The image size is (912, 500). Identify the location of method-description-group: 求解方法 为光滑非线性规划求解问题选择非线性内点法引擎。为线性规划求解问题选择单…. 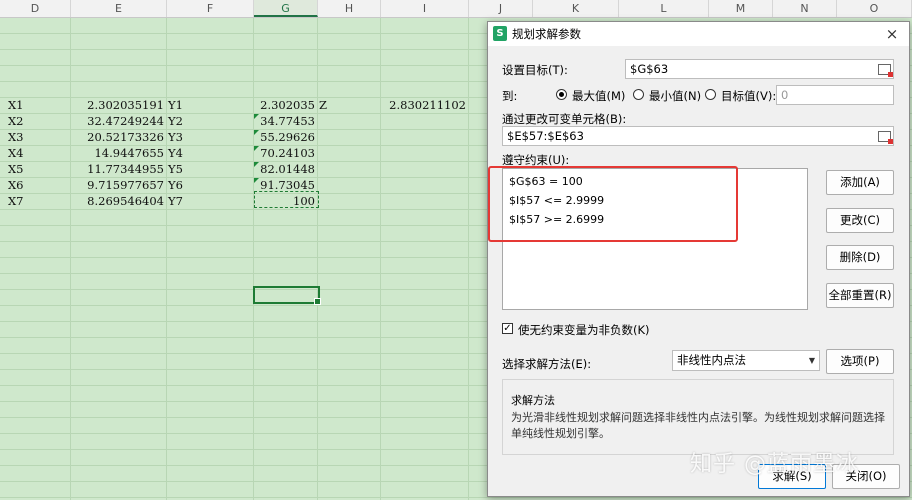
(698, 417).